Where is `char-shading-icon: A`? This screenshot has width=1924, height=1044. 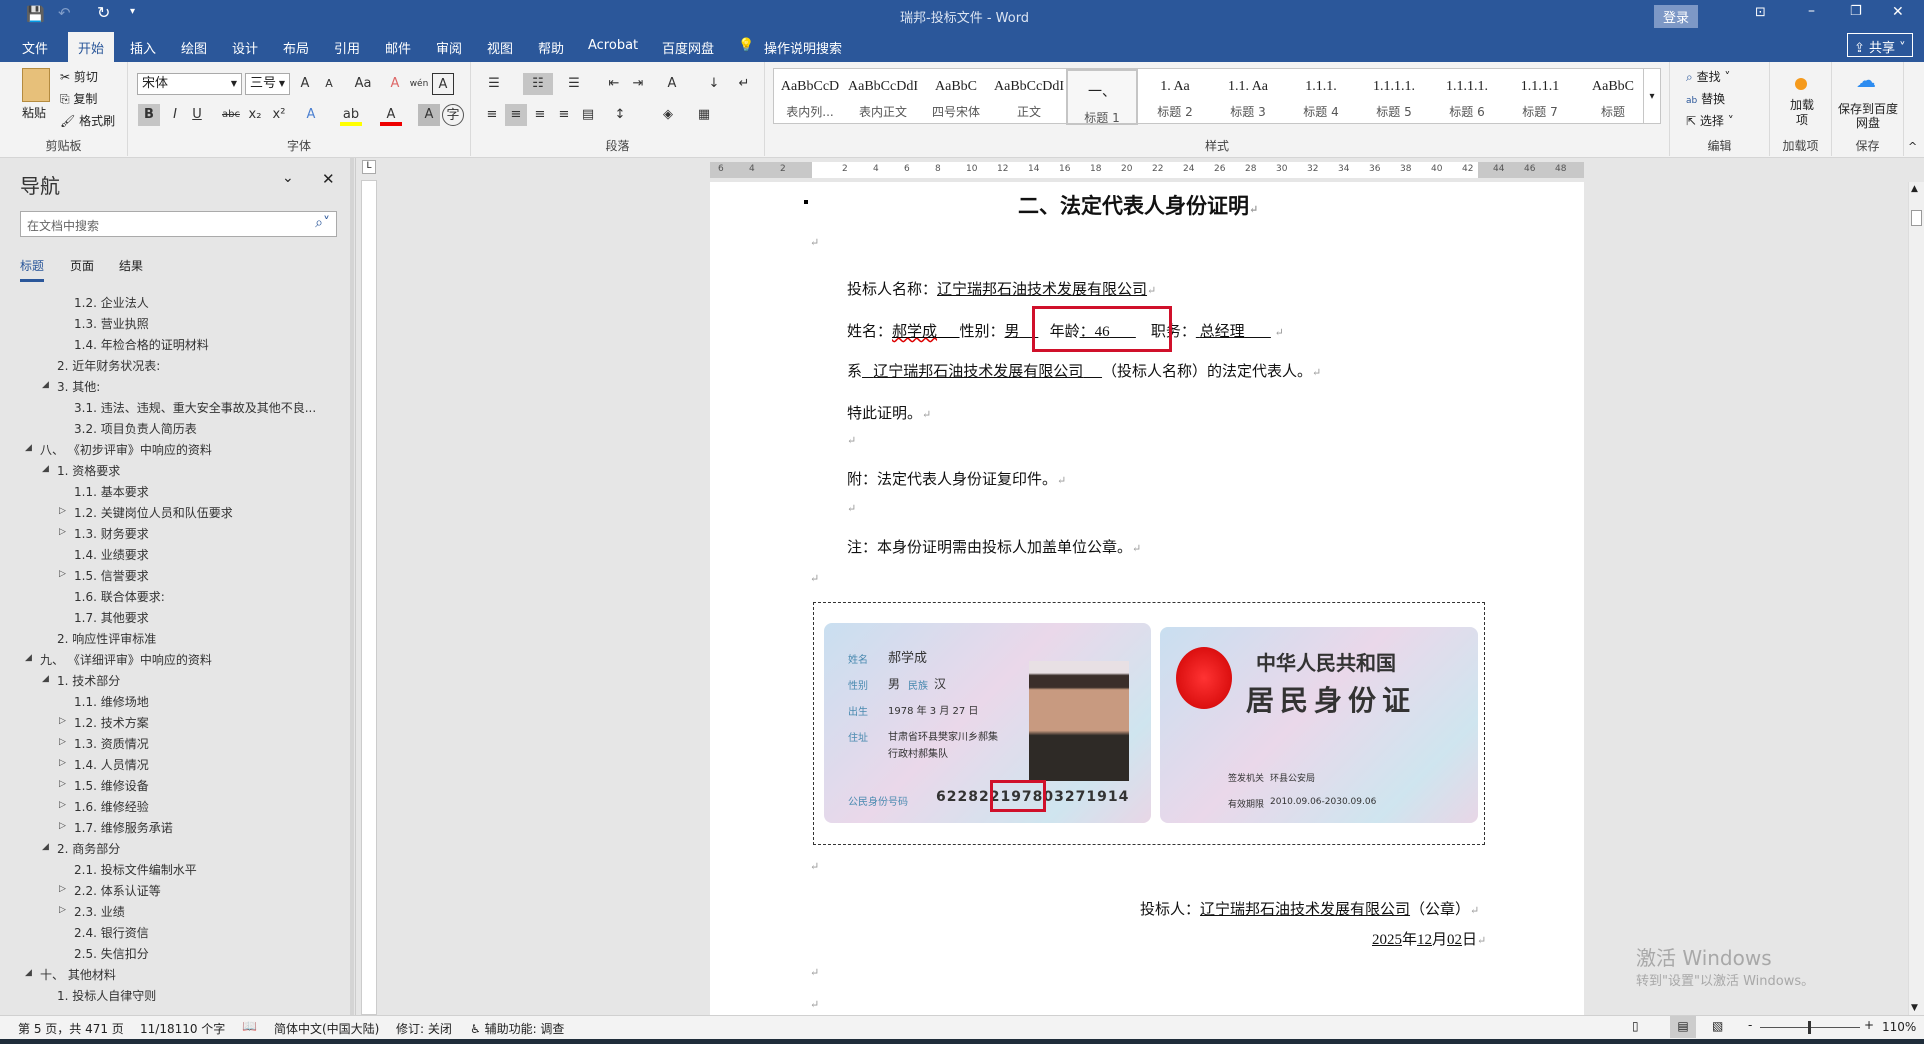
char-shading-icon: A is located at coordinates (429, 115).